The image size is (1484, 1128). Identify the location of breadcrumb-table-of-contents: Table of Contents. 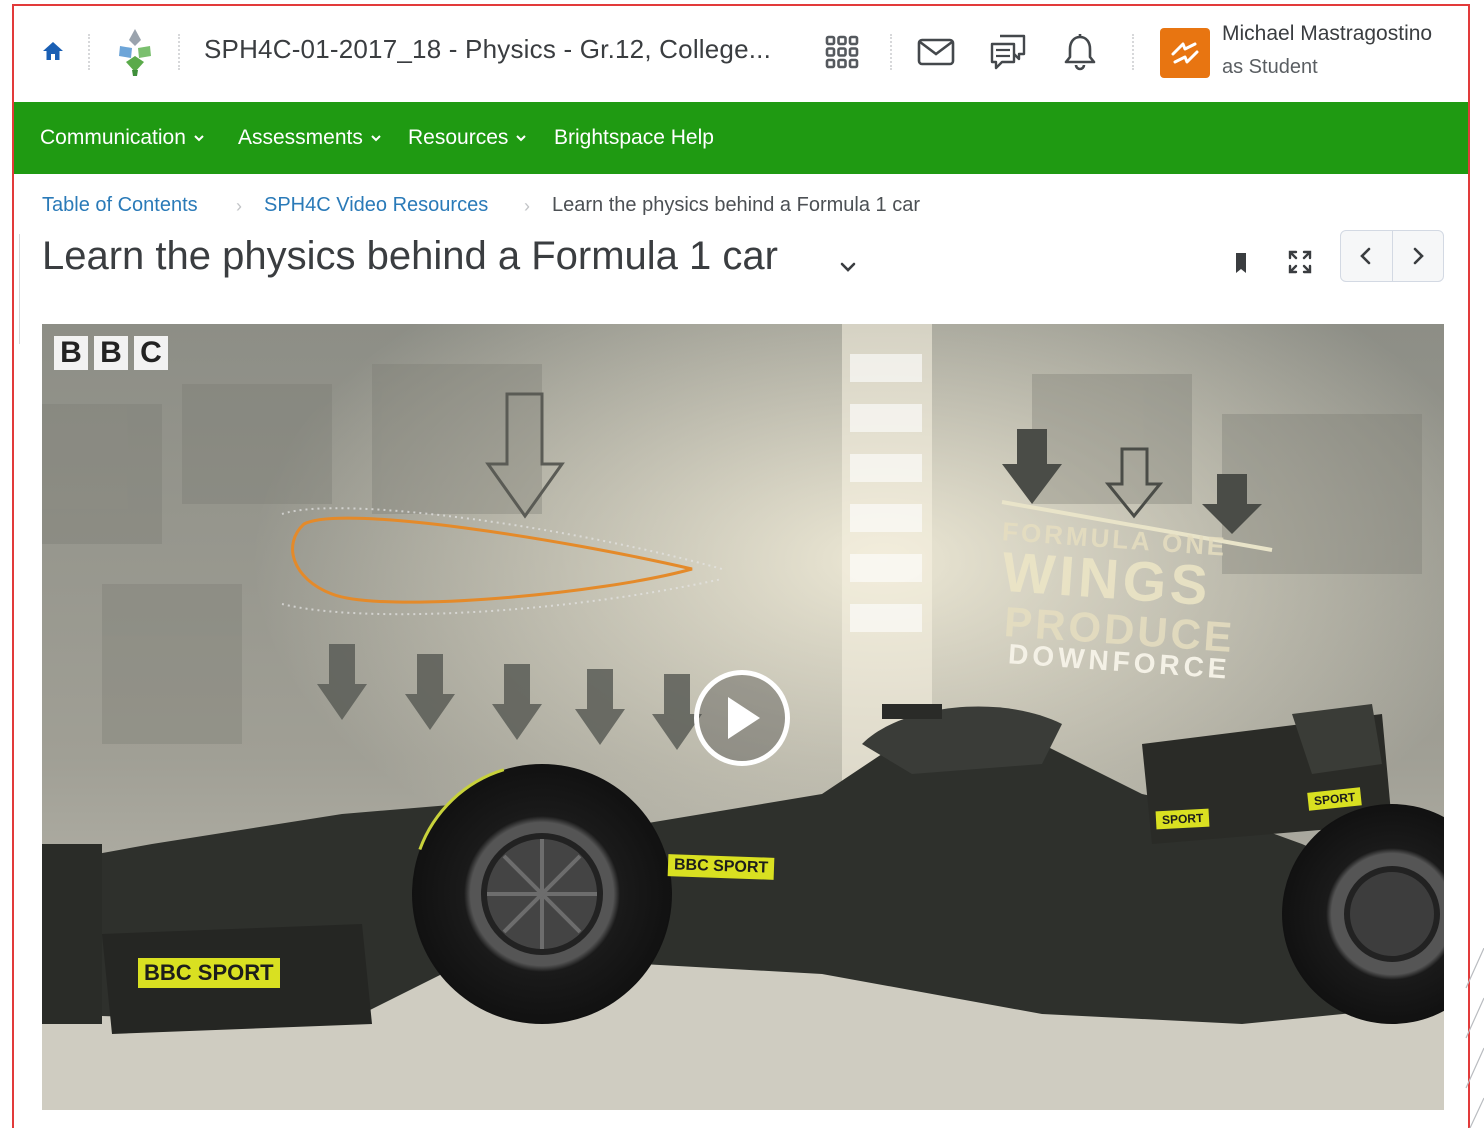
(120, 205).